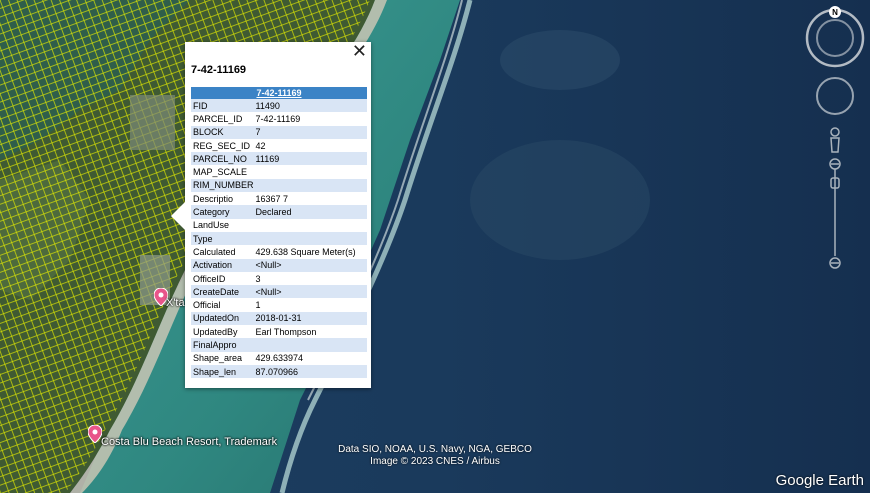 The image size is (870, 493). I want to click on attribute-row: FID 11490, so click(279, 106).